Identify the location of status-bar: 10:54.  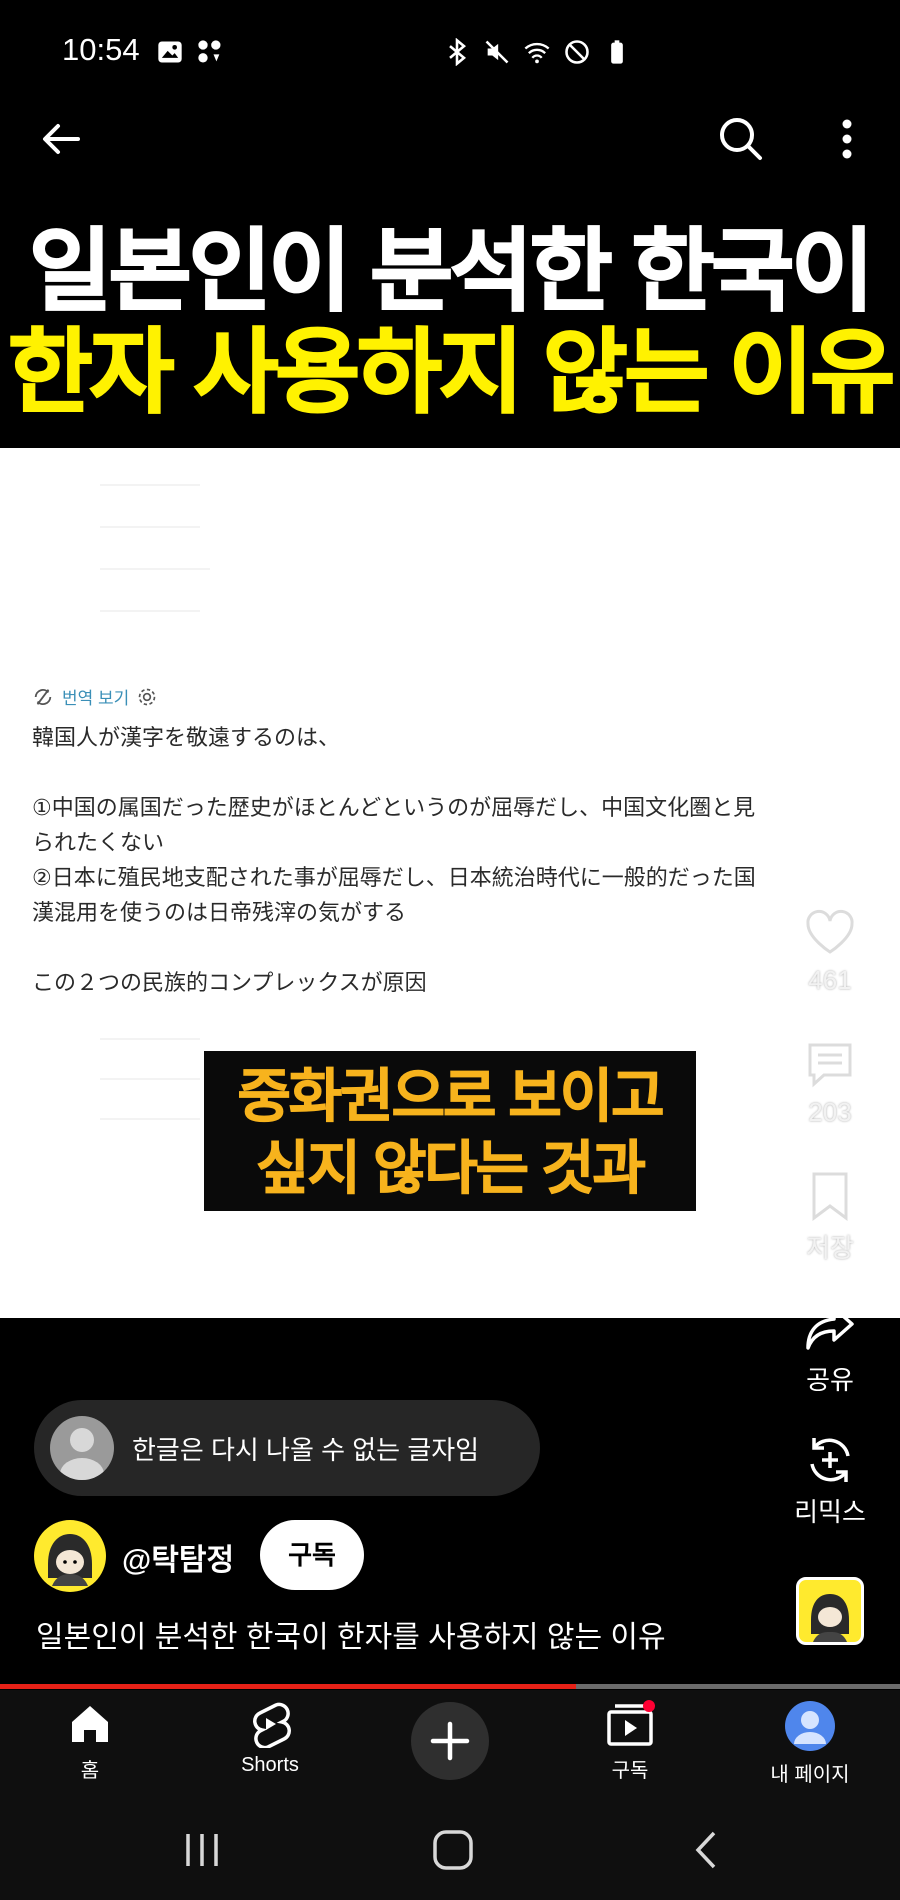
(450, 50).